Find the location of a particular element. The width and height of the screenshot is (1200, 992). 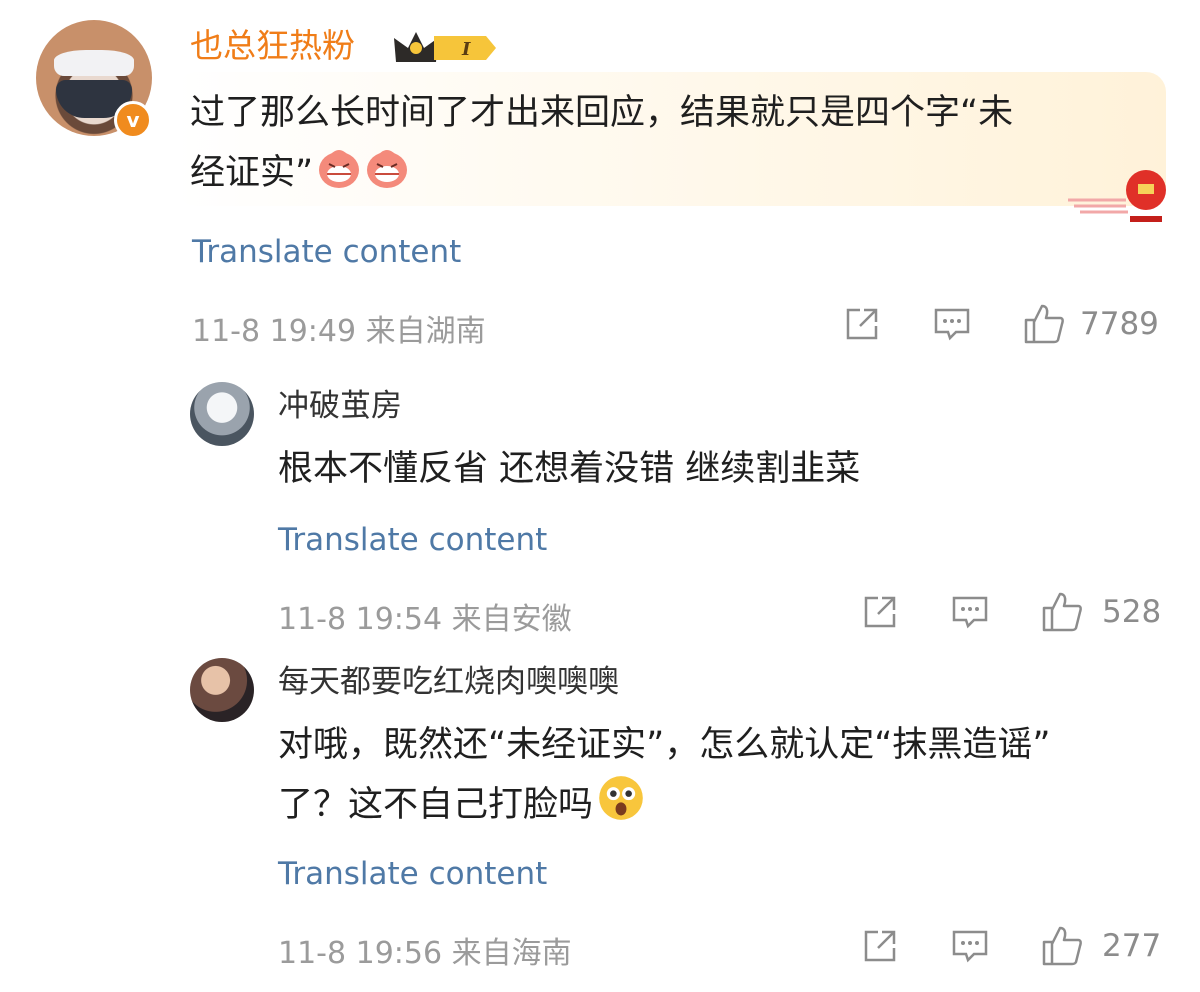

like-count: 528 is located at coordinates (1132, 612).